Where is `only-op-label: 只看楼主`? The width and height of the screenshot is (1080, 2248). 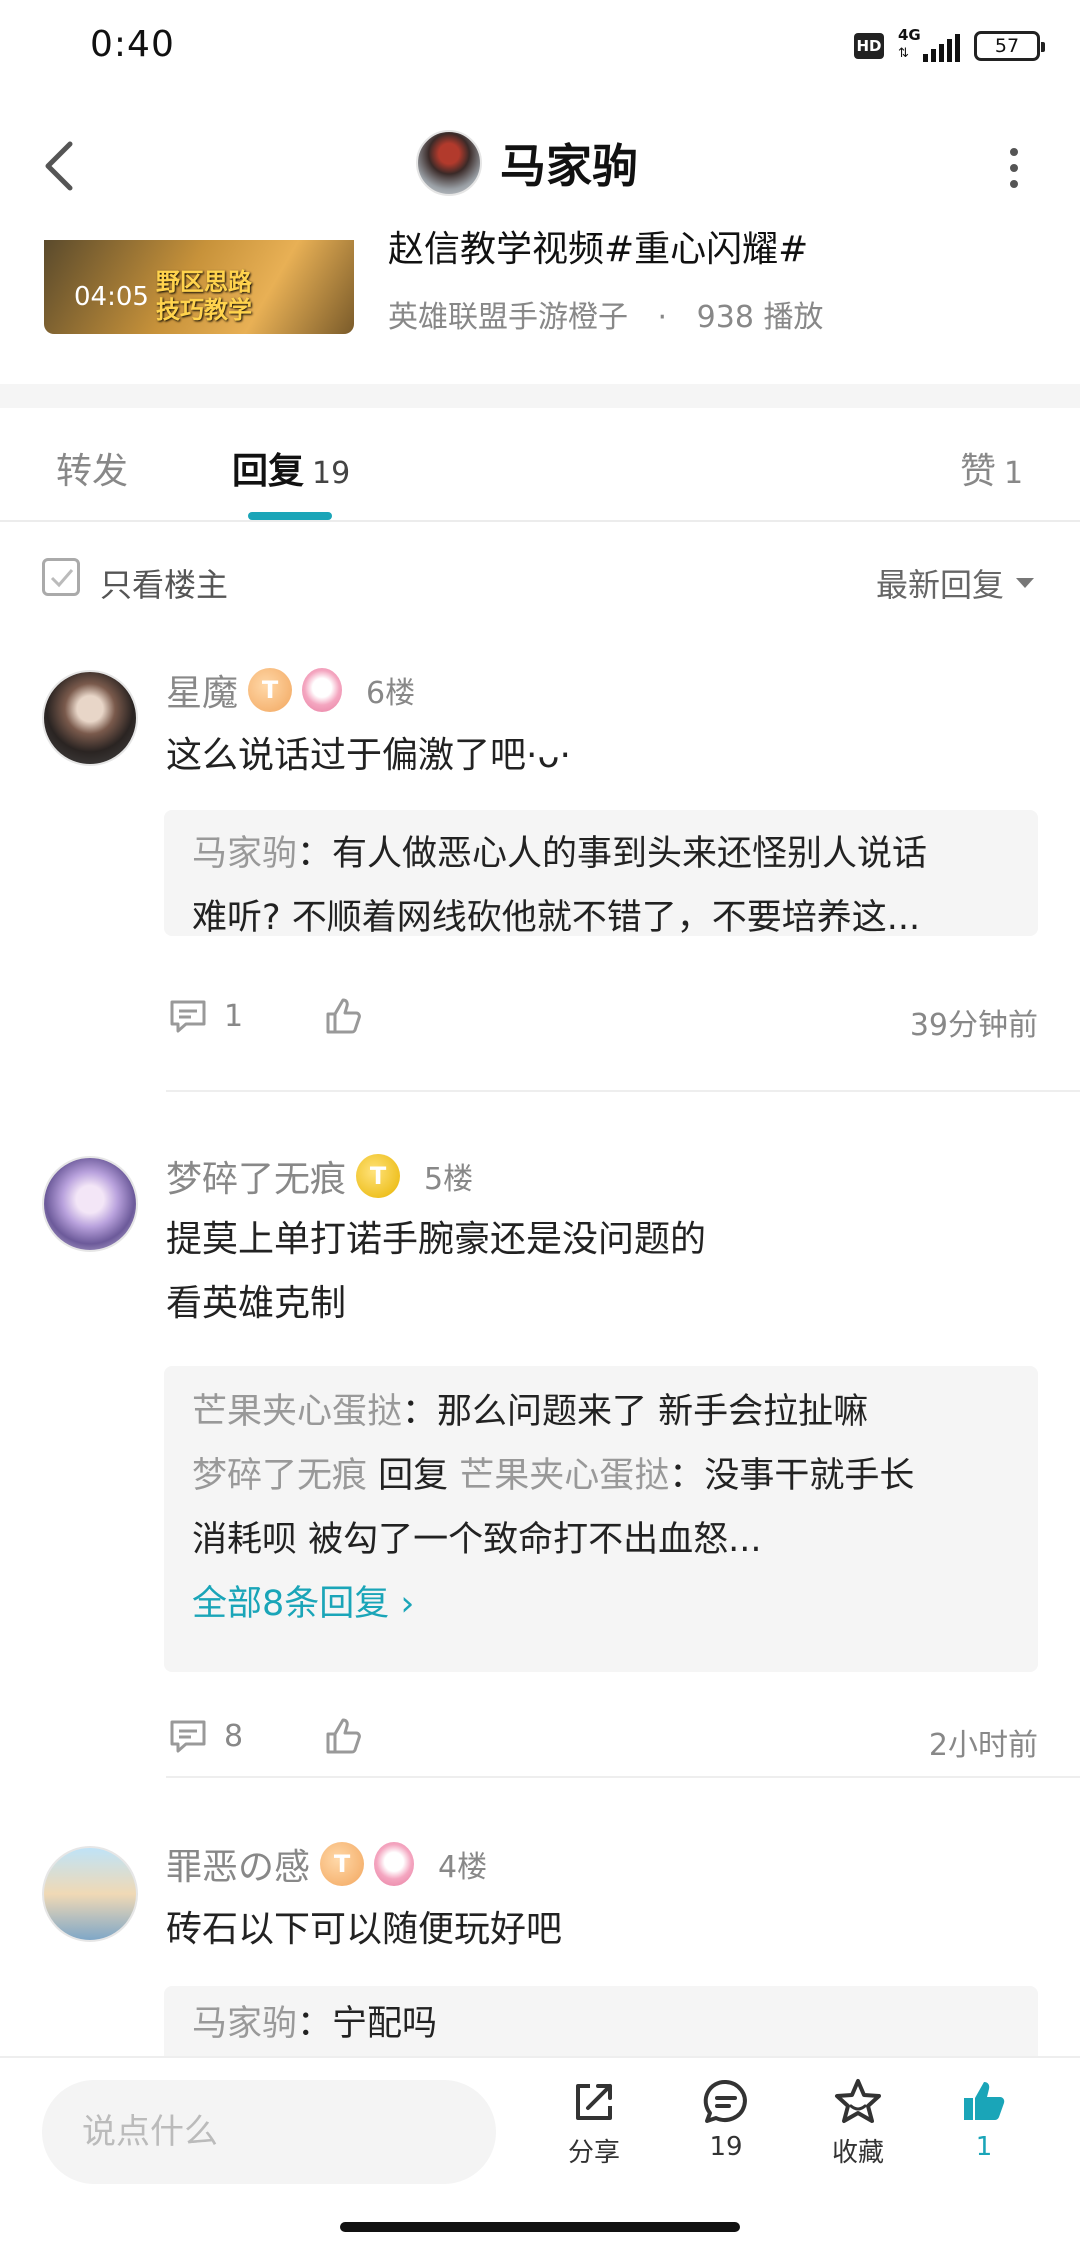
only-op-label: 只看楼主 is located at coordinates (164, 583).